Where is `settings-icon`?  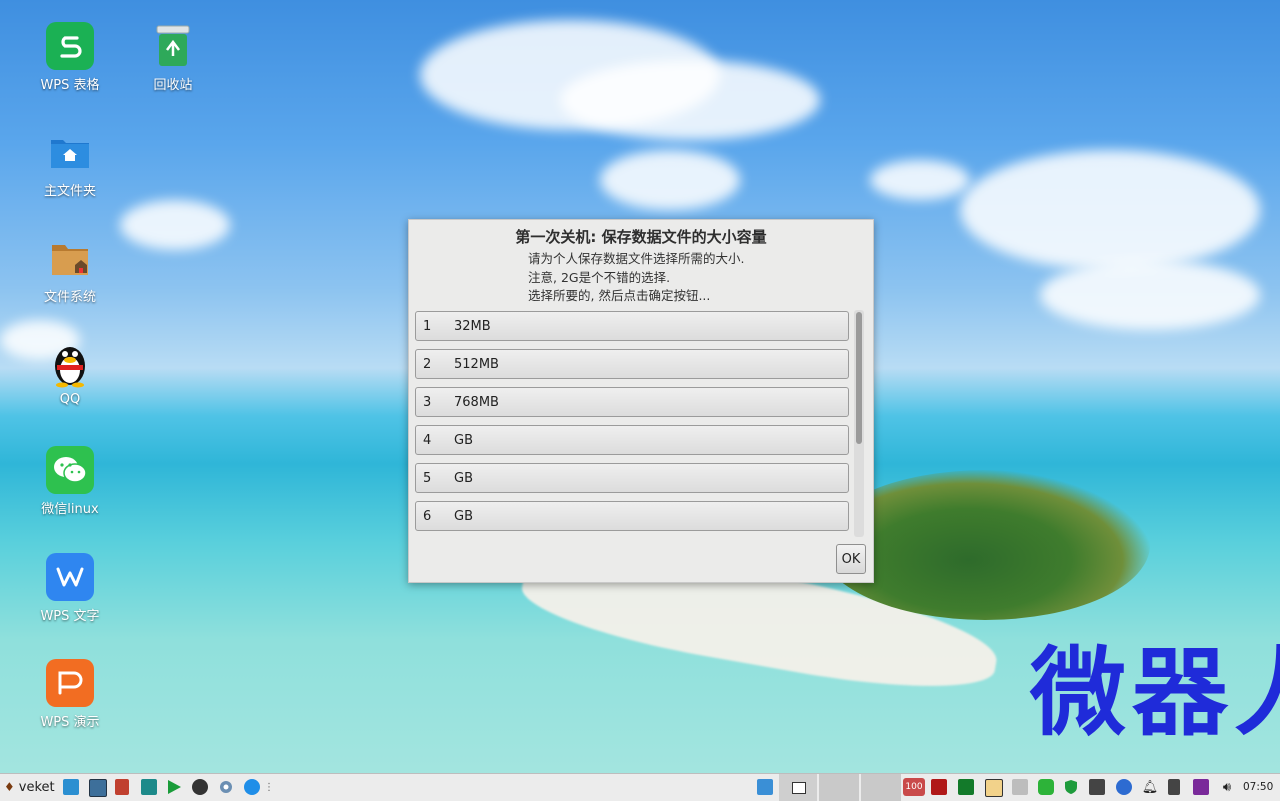
settings-icon is located at coordinates (226, 787).